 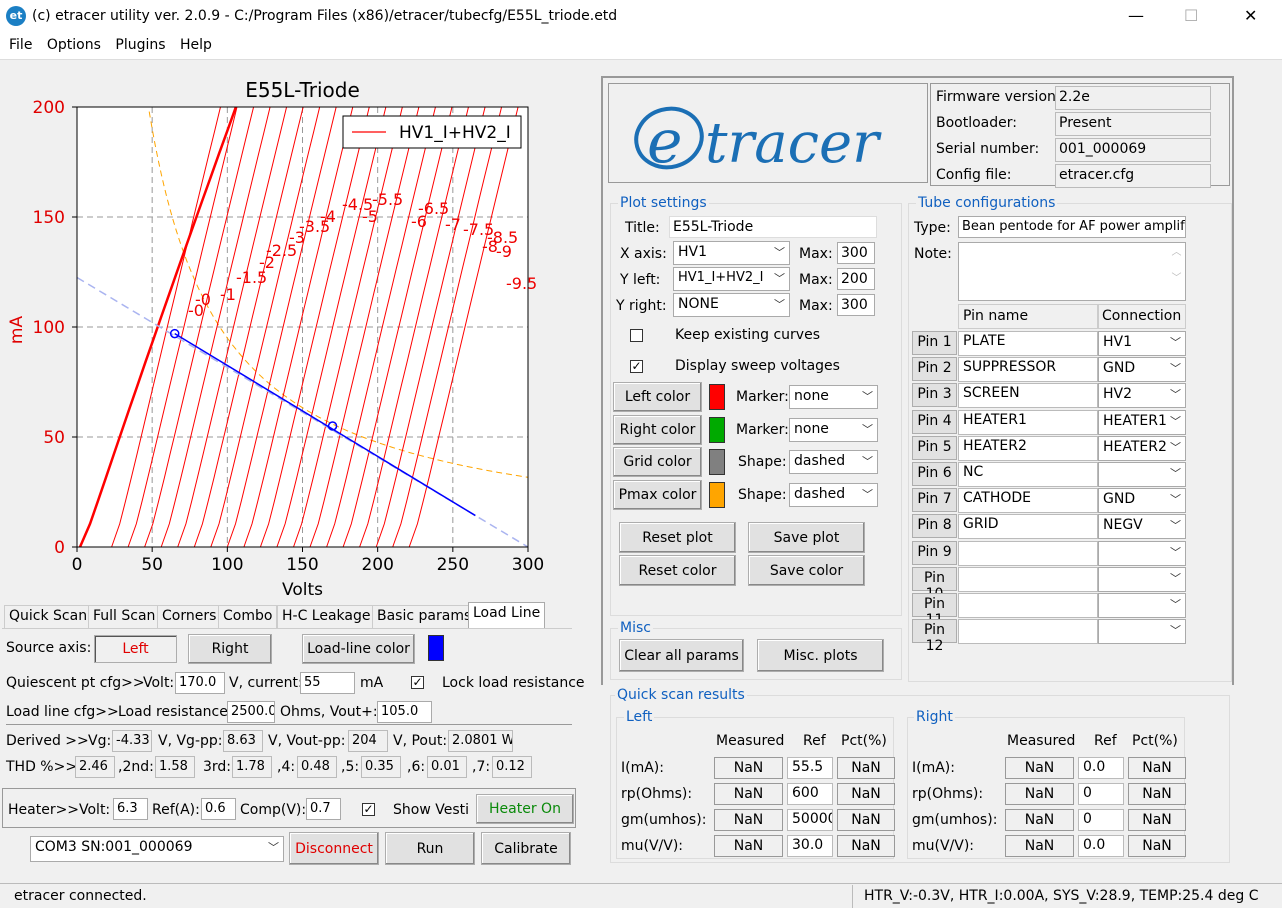 What do you see at coordinates (731, 279) in the screenshot?
I see `y-left-select: HV1_I+HV2_I ﹀` at bounding box center [731, 279].